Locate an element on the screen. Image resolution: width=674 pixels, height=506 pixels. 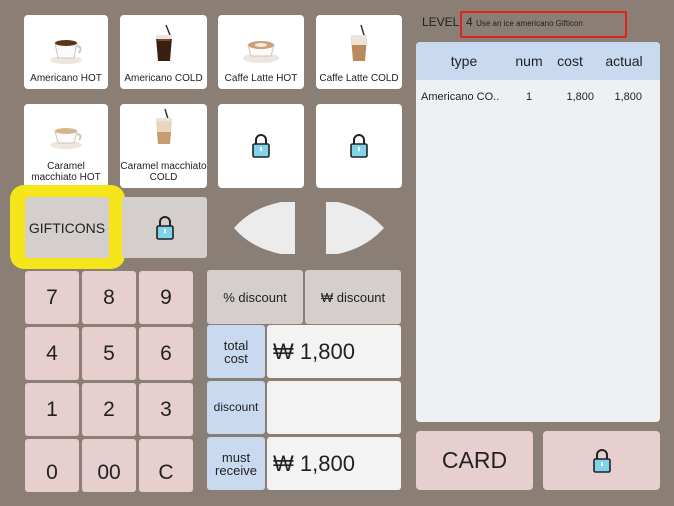
hot-coffee-cup-icon is located at coordinates (66, 45).